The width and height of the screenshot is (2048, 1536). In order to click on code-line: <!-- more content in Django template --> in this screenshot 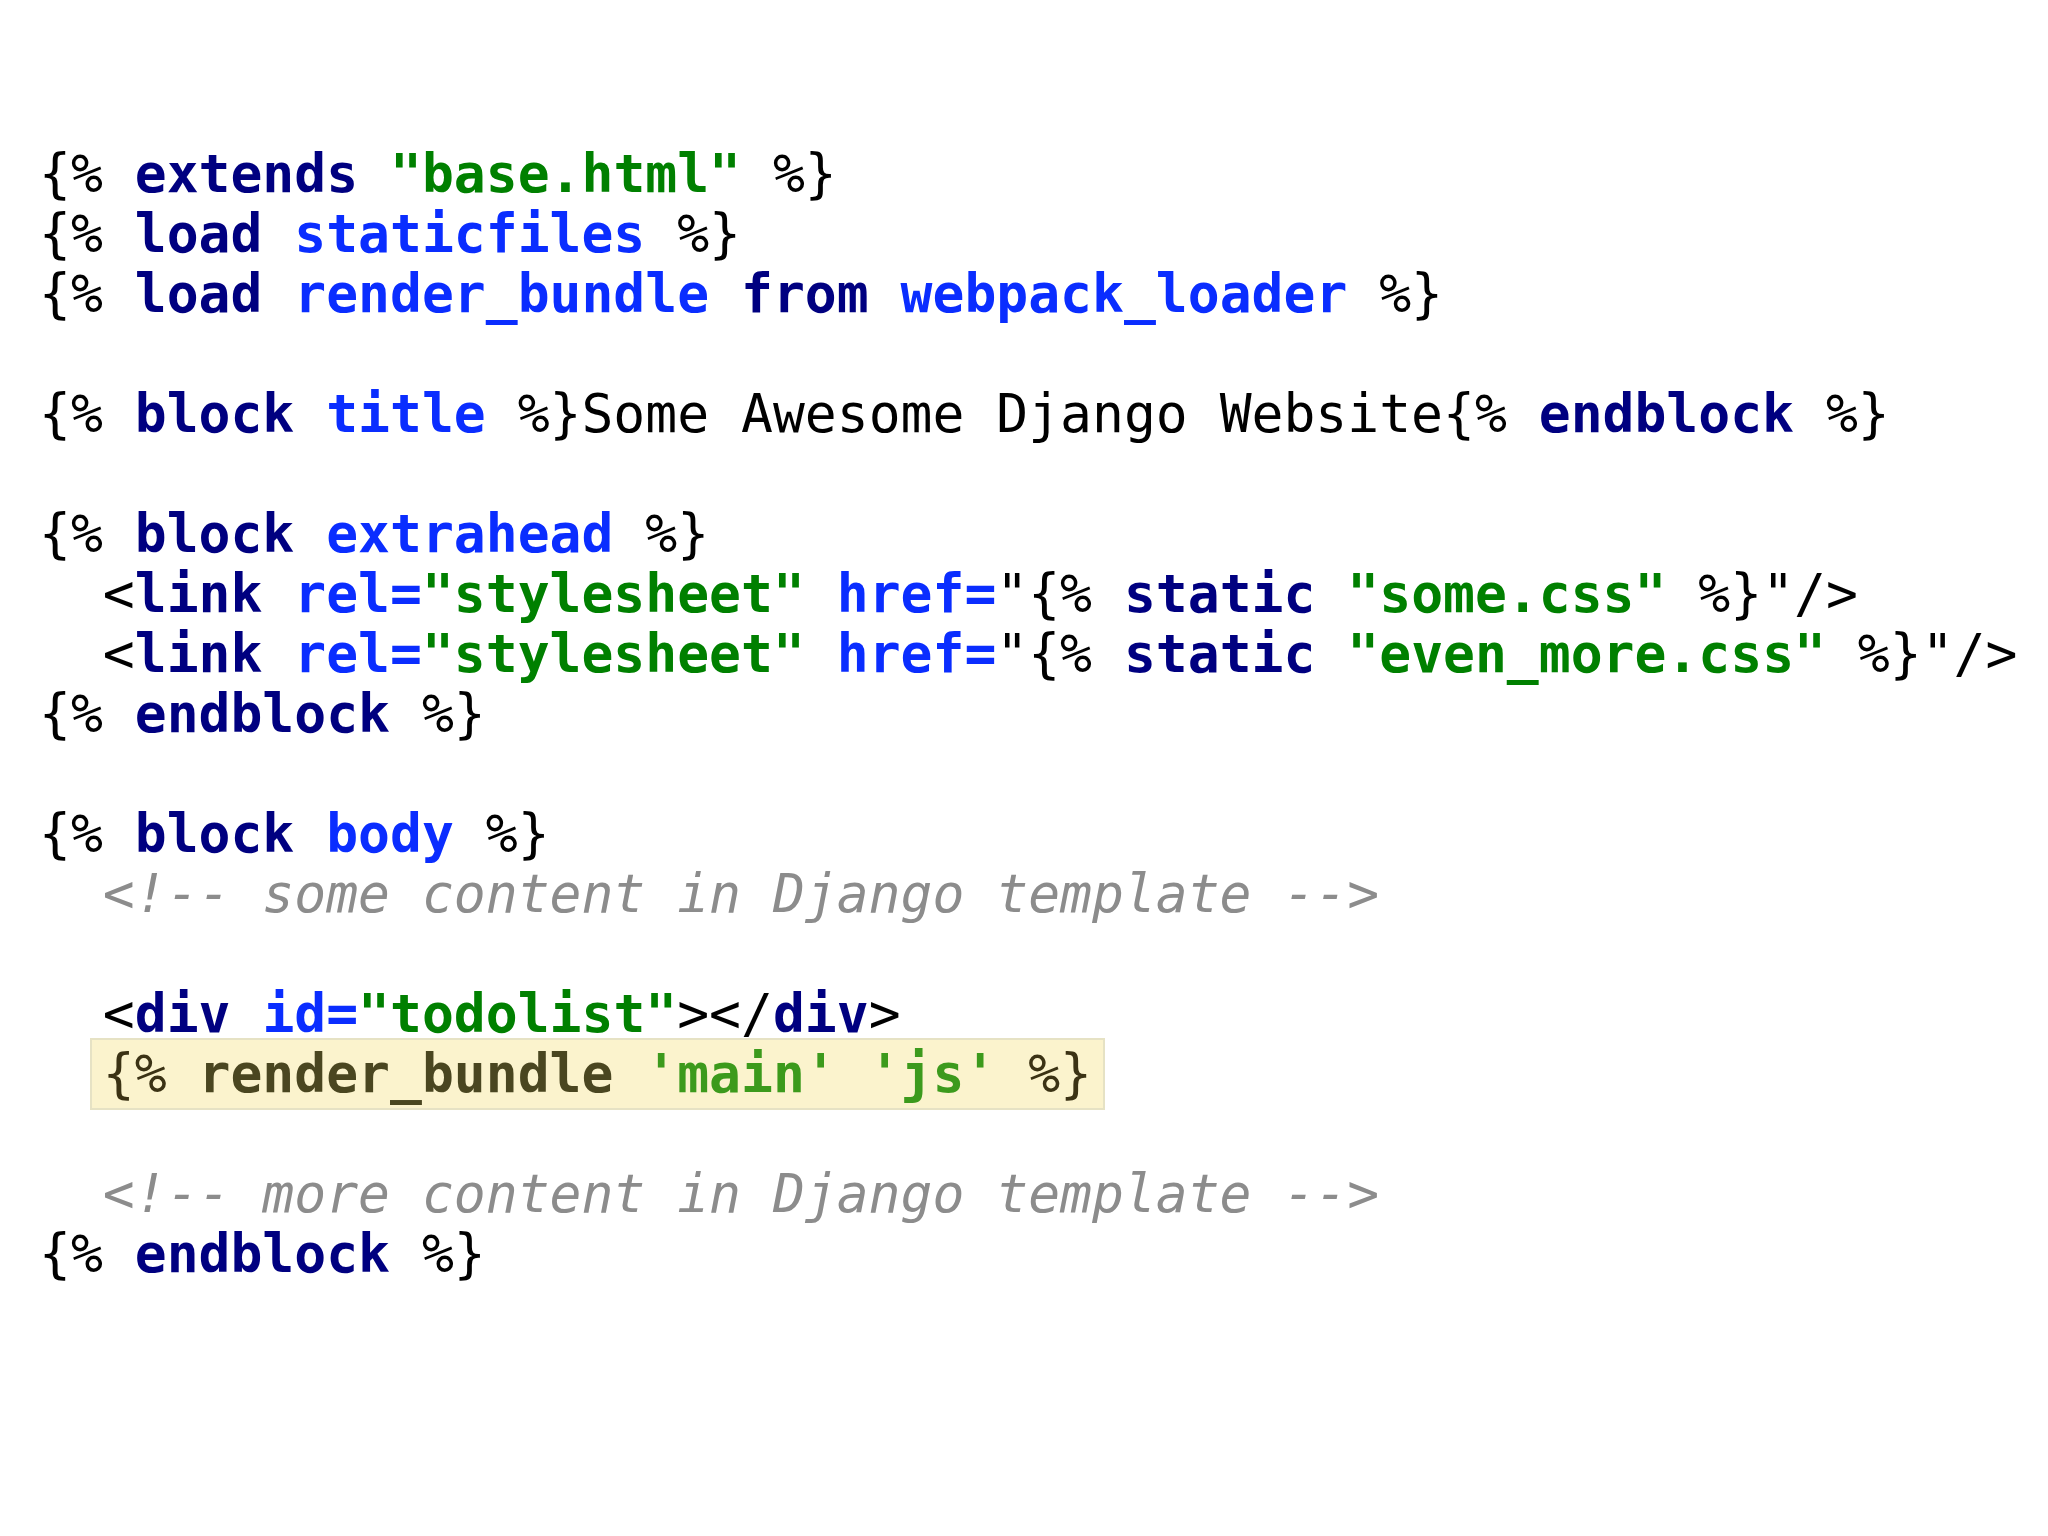, I will do `click(741, 1194)`.